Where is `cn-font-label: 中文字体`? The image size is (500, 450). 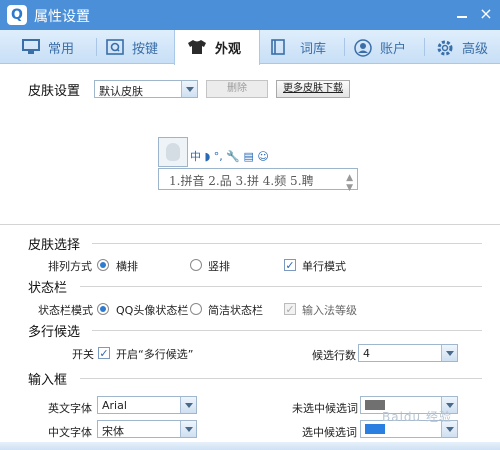 cn-font-label: 中文字体 is located at coordinates (70, 432).